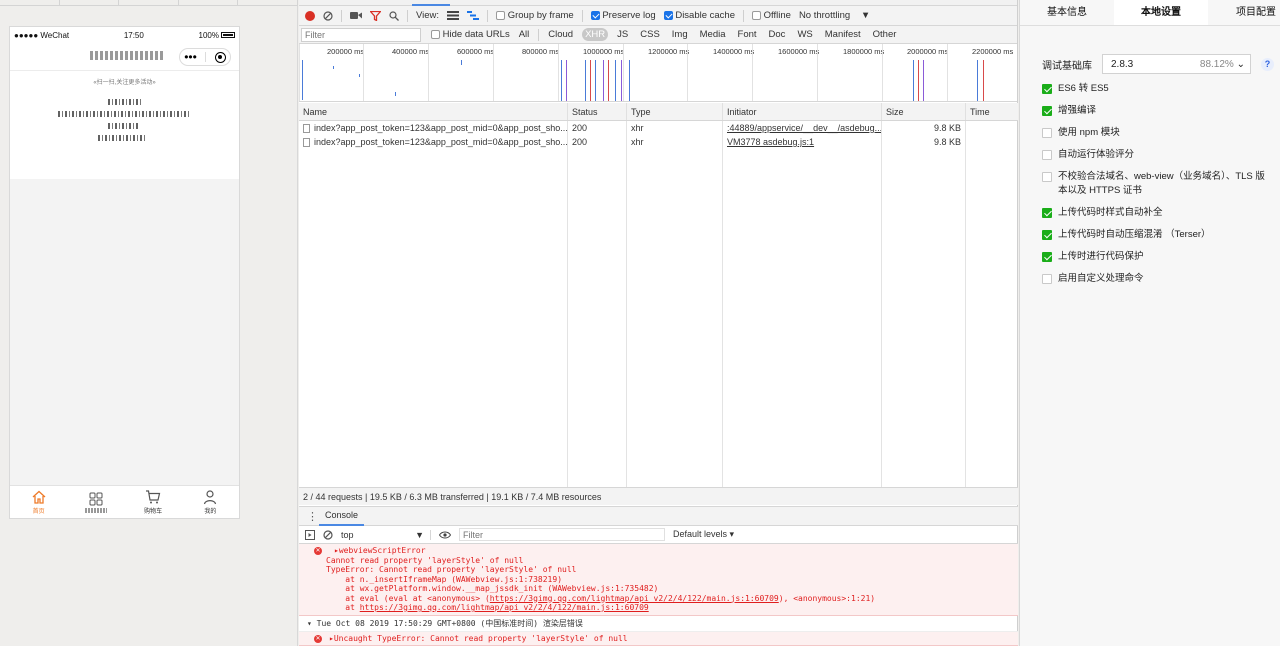 Image resolution: width=1280 pixels, height=646 pixels. I want to click on tab-cart: 购物车, so click(153, 502).